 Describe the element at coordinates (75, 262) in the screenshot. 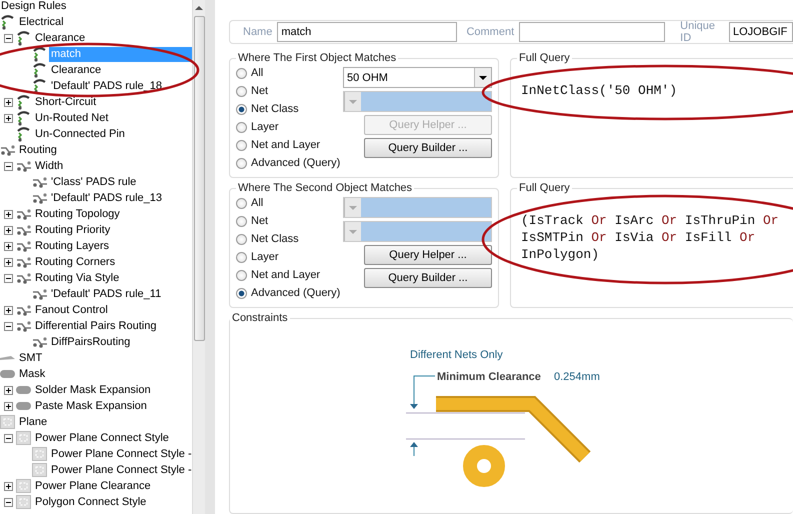

I see `tree-item: Routing Corners` at that location.